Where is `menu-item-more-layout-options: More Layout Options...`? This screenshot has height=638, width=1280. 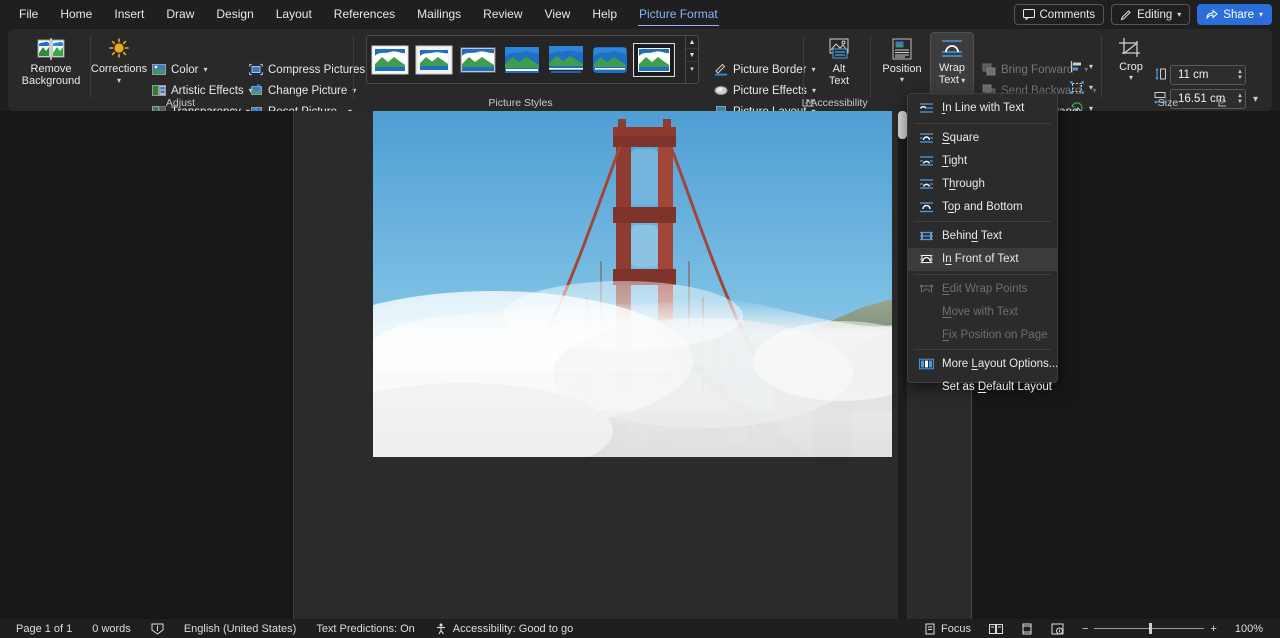 menu-item-more-layout-options: More Layout Options... is located at coordinates (983, 364).